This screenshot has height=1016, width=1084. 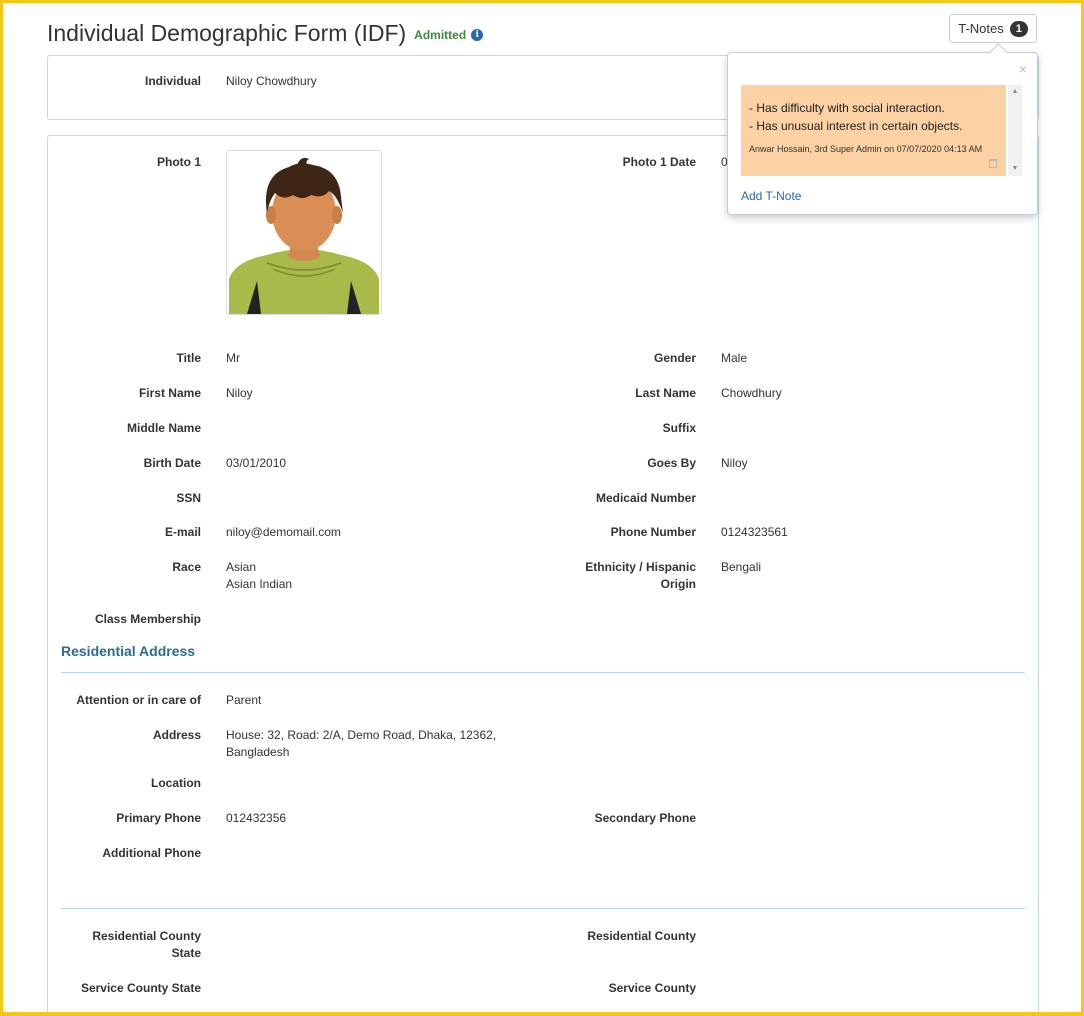 I want to click on primary-phone-value: 012432356, so click(x=256, y=818).